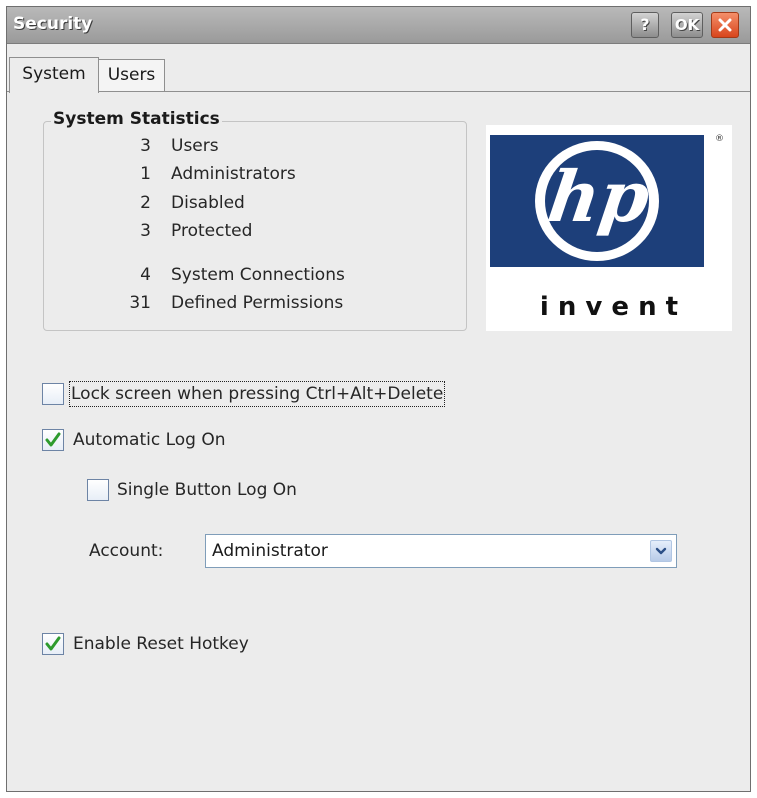 This screenshot has width=757, height=798. I want to click on hp-logo-icon: hp ® i n v e n t, so click(607, 228).